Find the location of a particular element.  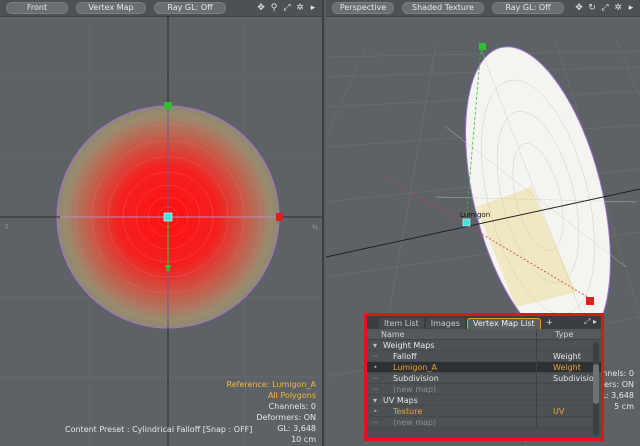

list-item: ▾ UV Maps is located at coordinates (484, 400).